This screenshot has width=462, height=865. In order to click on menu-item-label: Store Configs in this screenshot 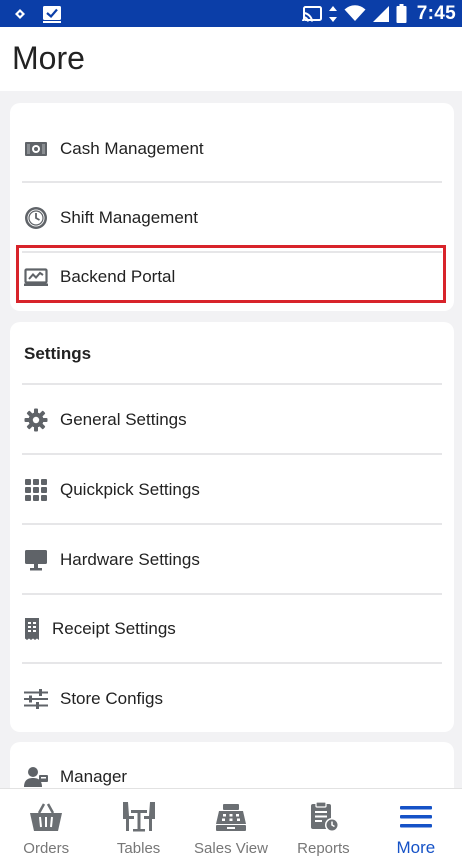, I will do `click(111, 698)`.